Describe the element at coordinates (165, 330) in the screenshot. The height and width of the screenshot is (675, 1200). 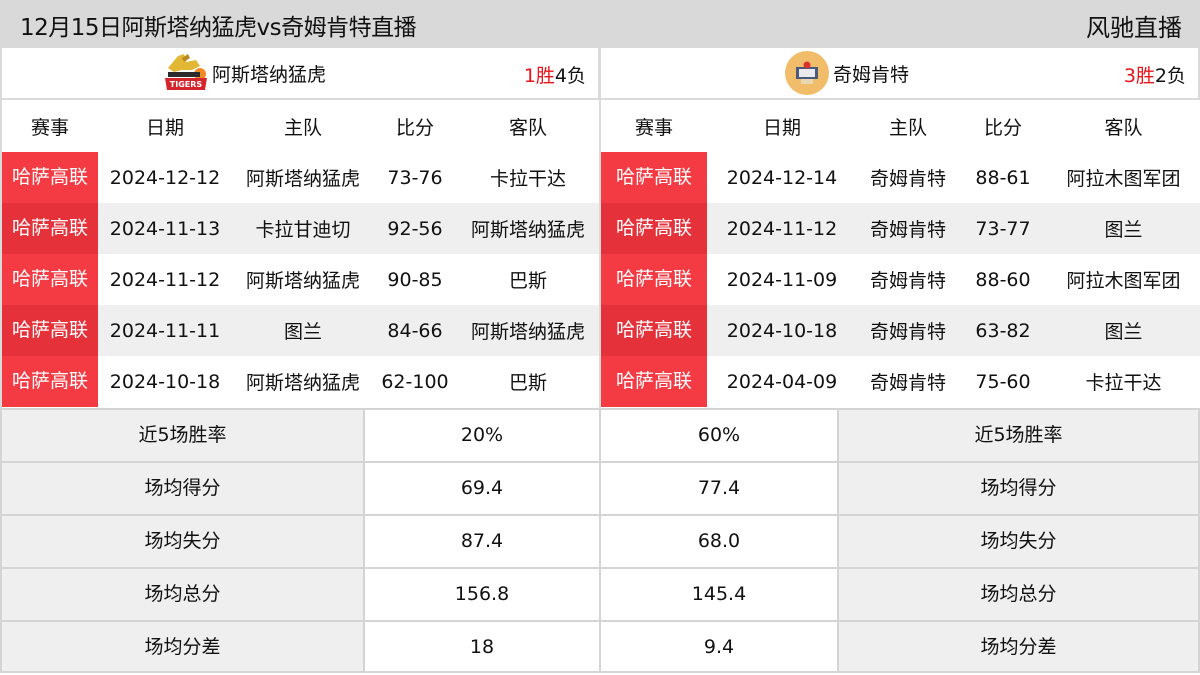
I see `match-date: 2024-11-11` at that location.